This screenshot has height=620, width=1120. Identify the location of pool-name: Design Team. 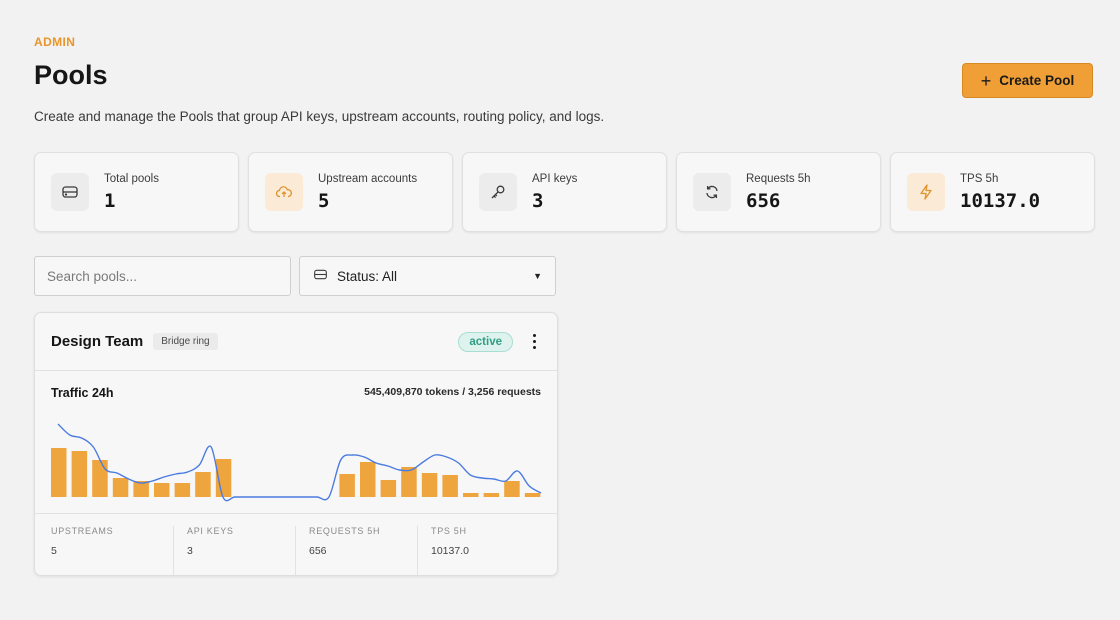
(97, 341).